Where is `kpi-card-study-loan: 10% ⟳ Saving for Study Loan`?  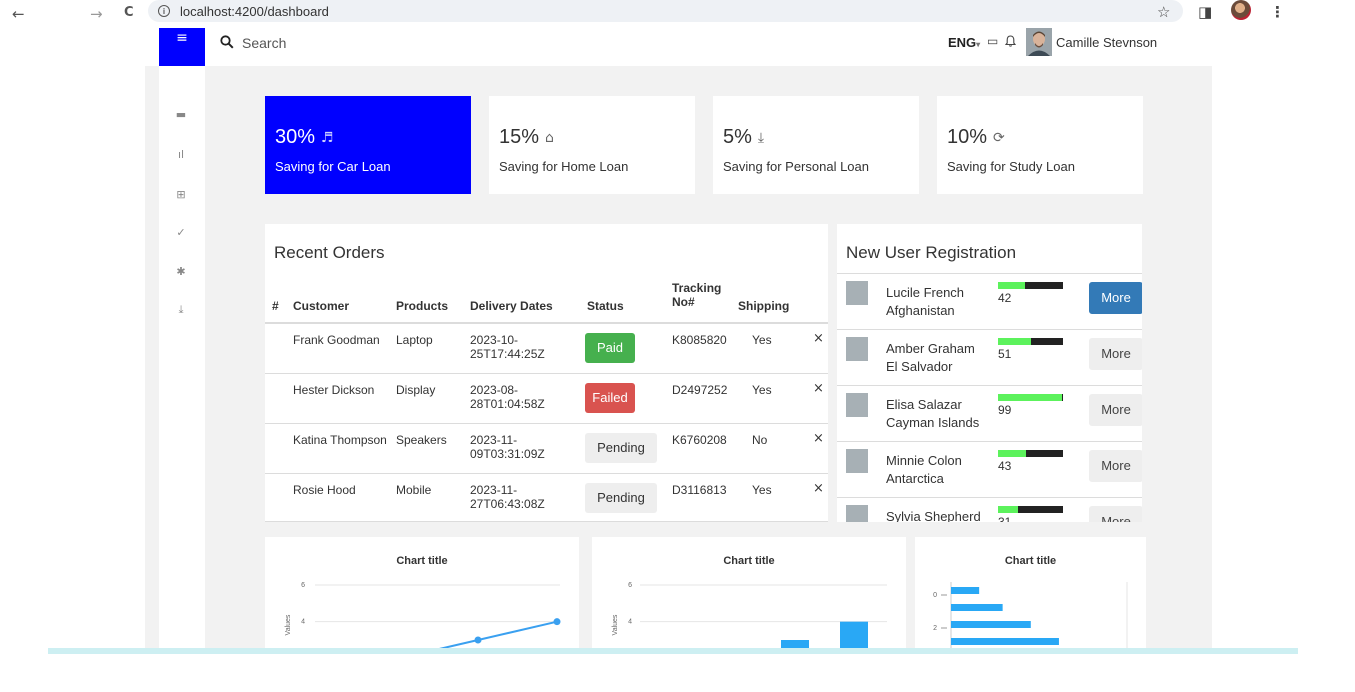
kpi-card-study-loan: 10% ⟳ Saving for Study Loan is located at coordinates (1040, 145).